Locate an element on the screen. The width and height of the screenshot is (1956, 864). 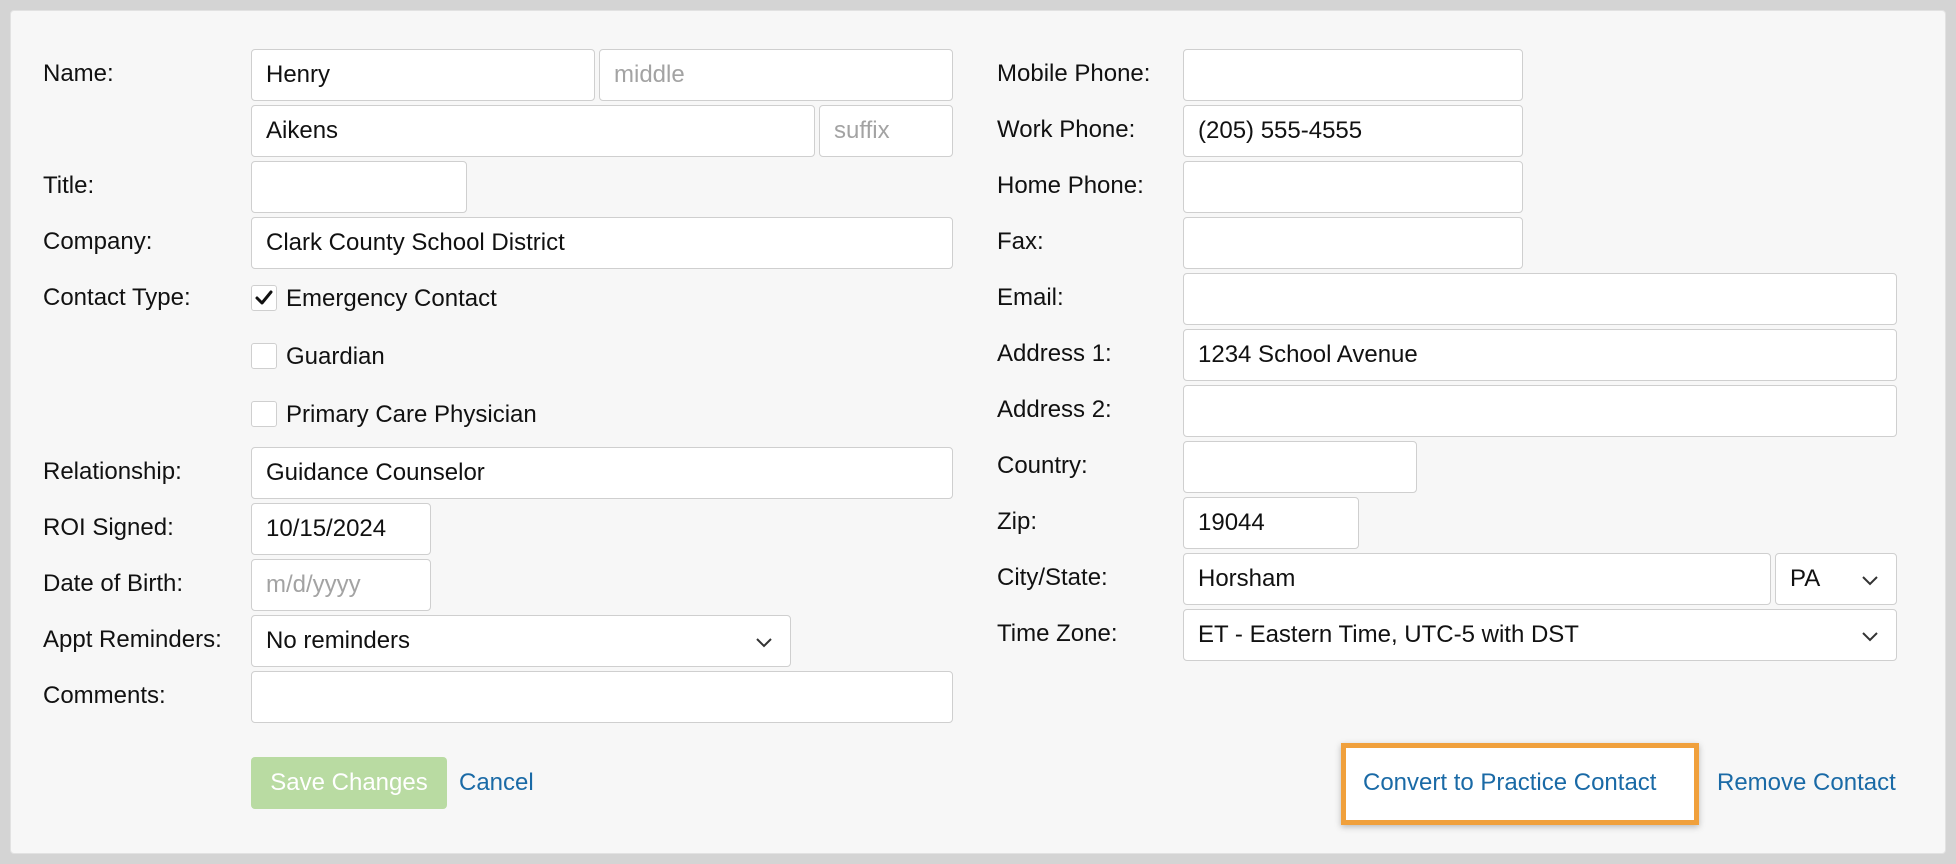
appt-reminders-select: No reminders is located at coordinates (521, 641).